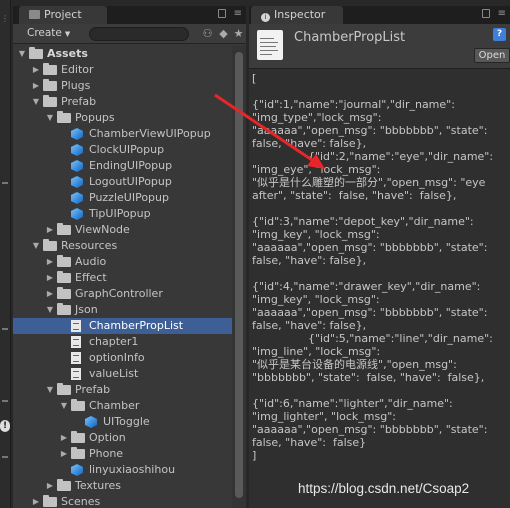  Describe the element at coordinates (122, 70) in the screenshot. I see `tree-item: ▶ Editor` at that location.